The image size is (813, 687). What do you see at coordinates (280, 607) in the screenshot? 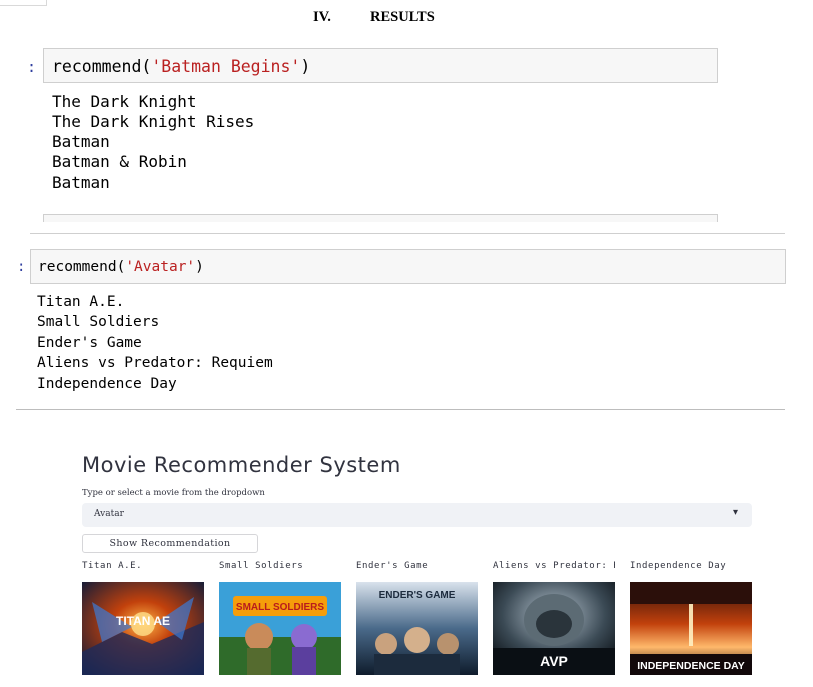
I see `poster-text: SMALL SOLDIERS` at bounding box center [280, 607].